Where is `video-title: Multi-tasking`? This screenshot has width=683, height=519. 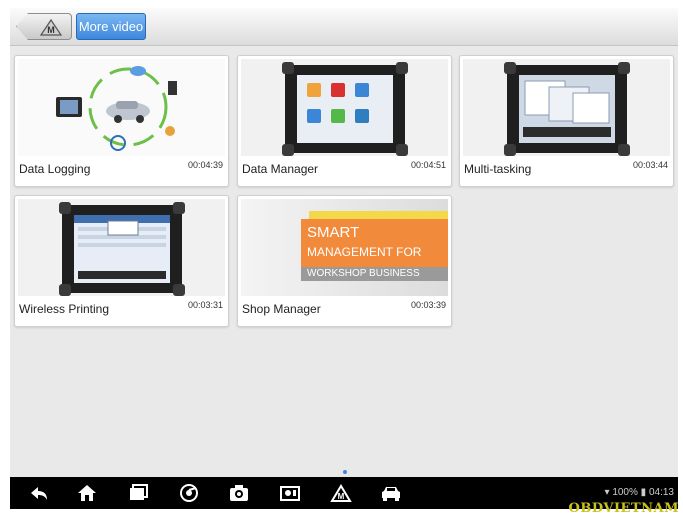
video-title: Multi-tasking is located at coordinates (498, 169).